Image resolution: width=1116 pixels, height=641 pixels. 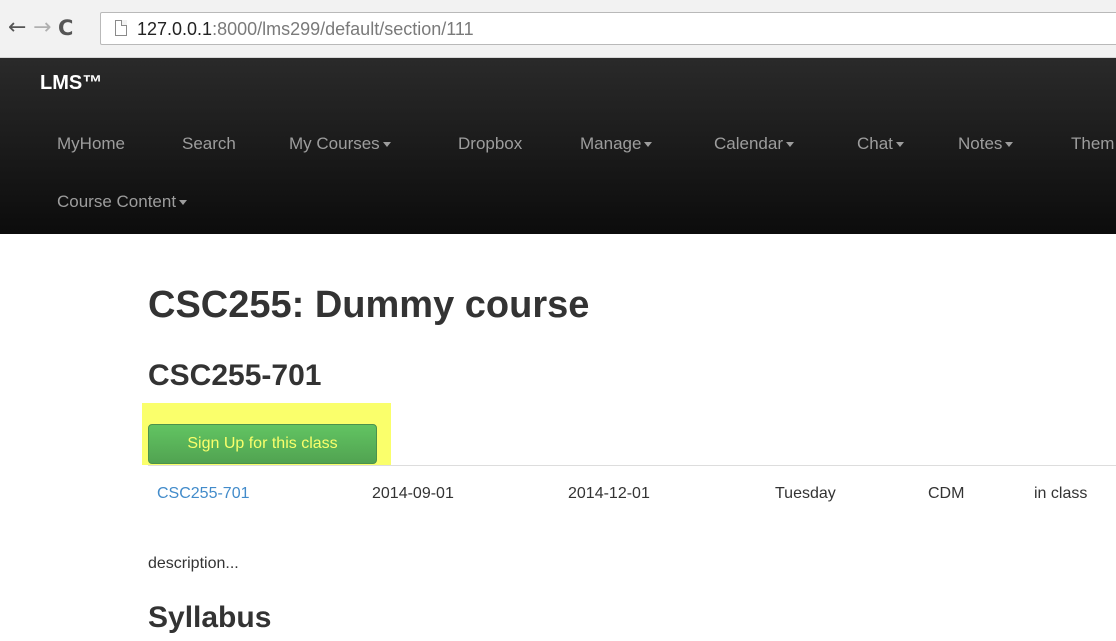 I want to click on nav-item-notes: Notes, so click(x=986, y=144).